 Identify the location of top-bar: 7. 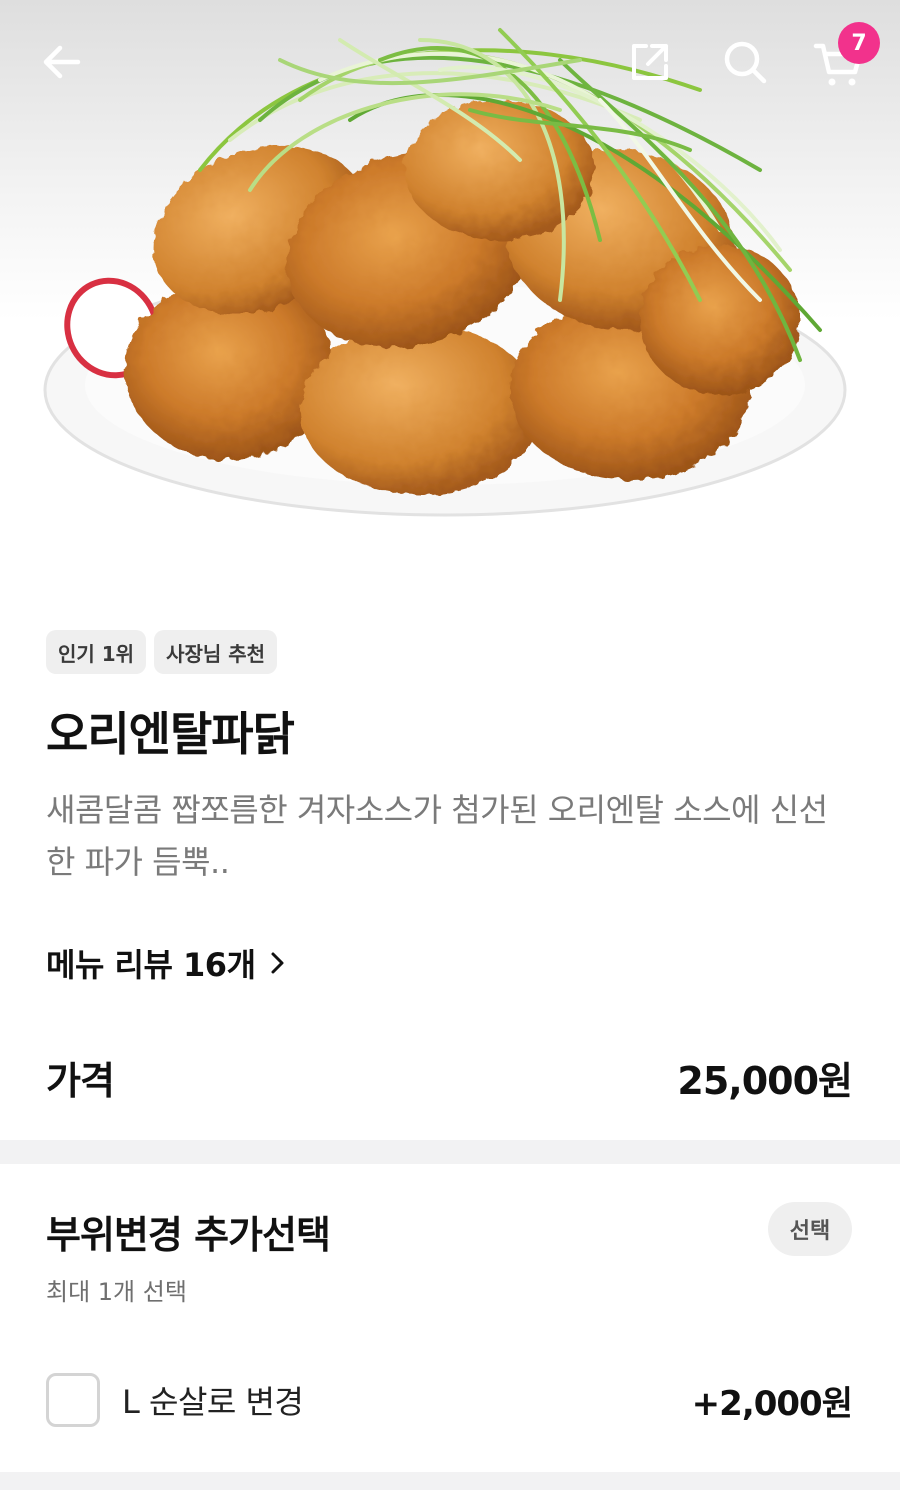
(450, 65).